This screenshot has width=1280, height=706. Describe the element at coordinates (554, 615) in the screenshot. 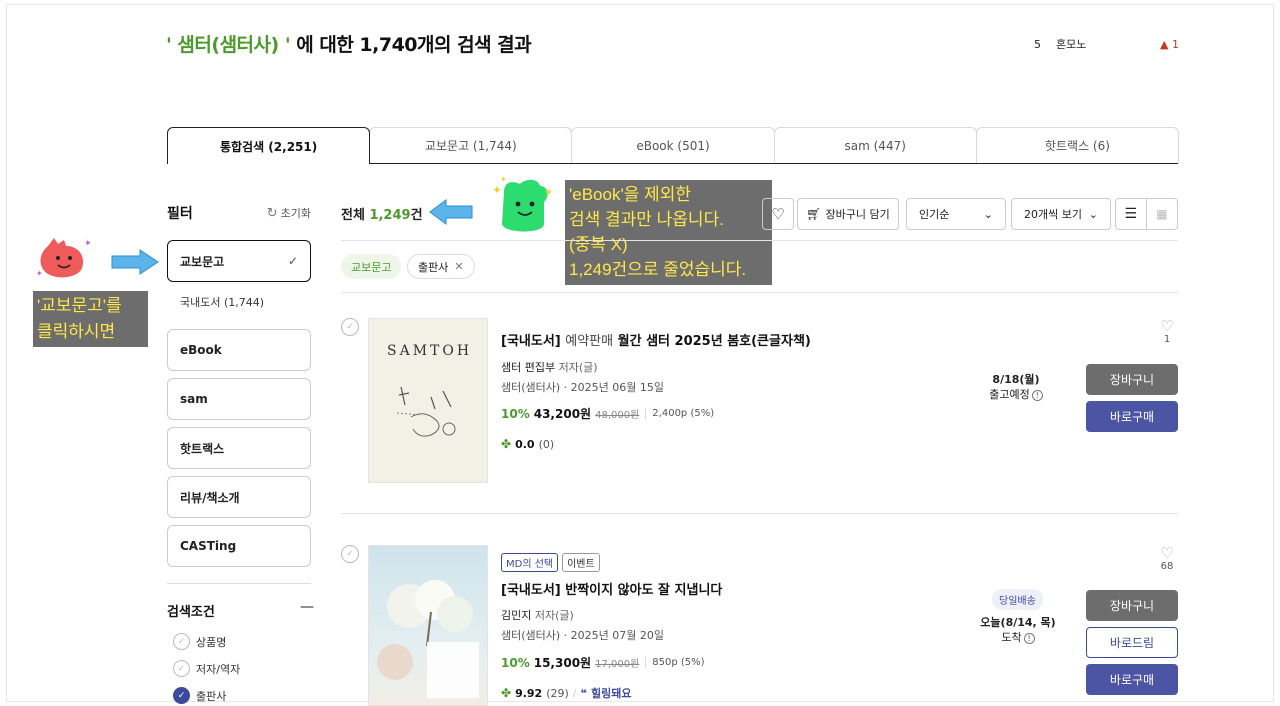

I see `author-role: 저자(글)` at that location.